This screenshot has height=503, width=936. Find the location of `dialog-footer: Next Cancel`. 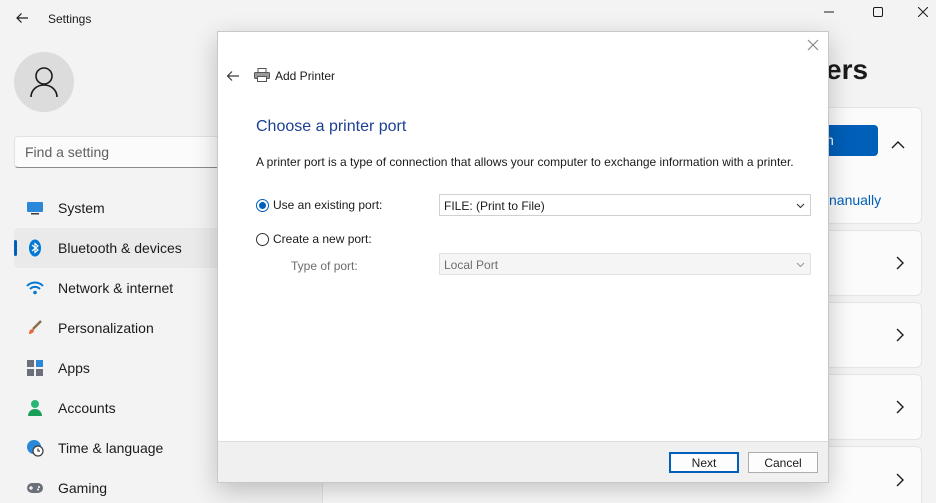

dialog-footer: Next Cancel is located at coordinates (523, 461).